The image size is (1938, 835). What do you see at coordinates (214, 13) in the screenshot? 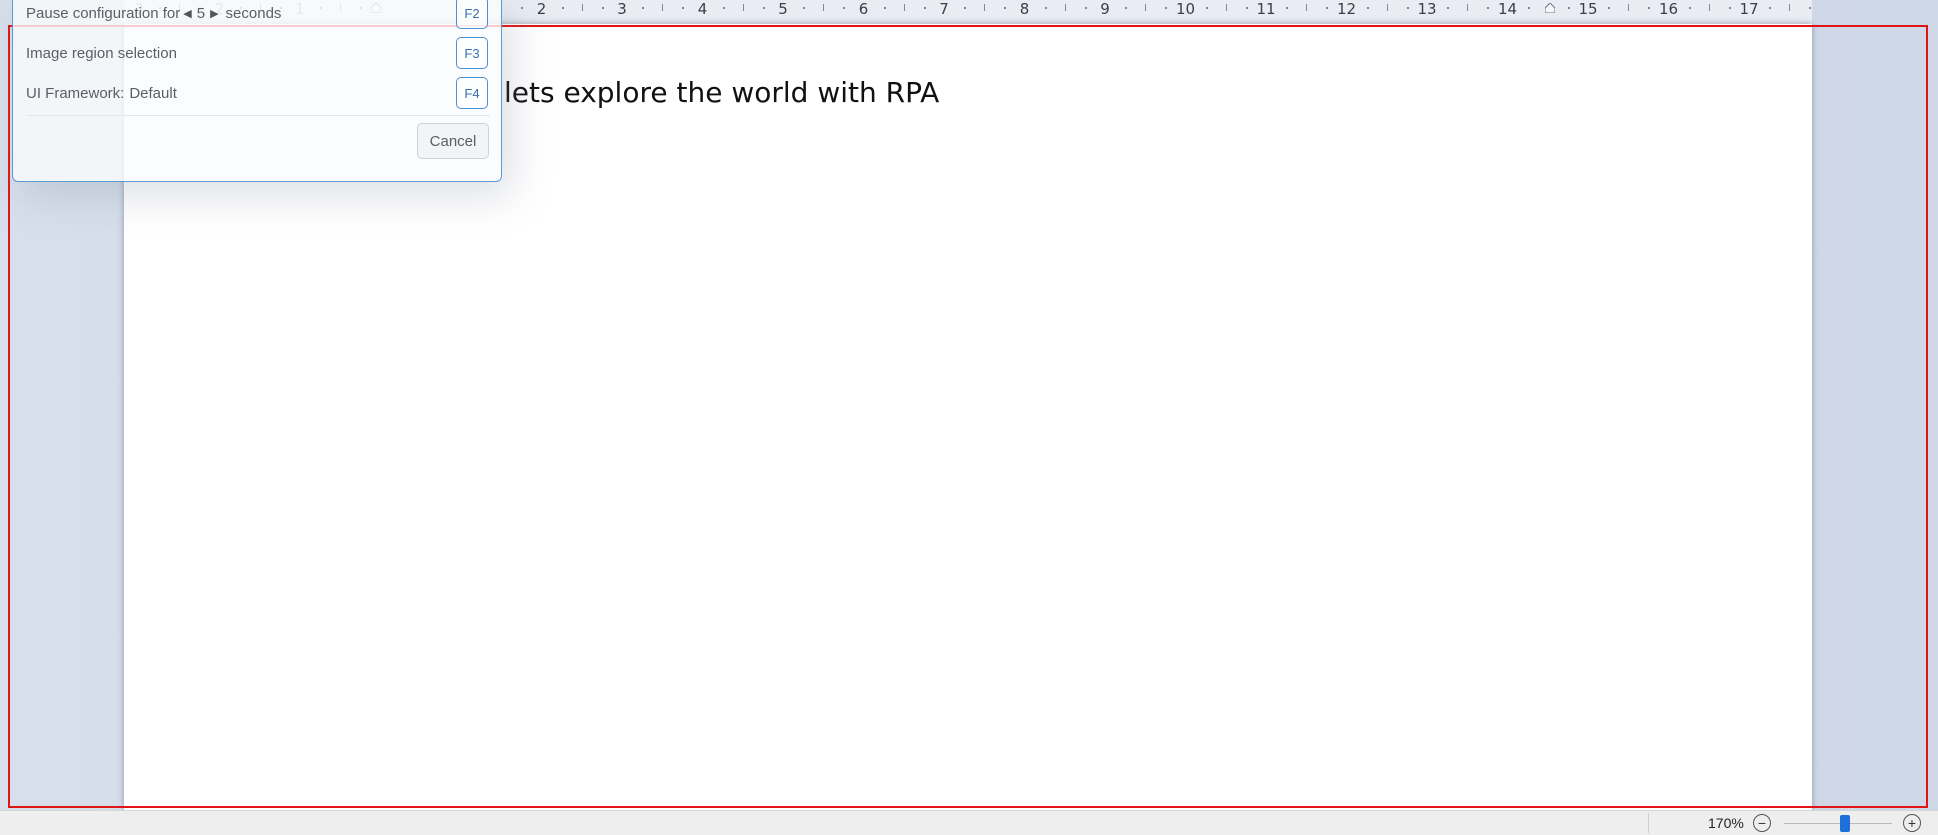
I see `increase-arrow-icon: ▶` at bounding box center [214, 13].